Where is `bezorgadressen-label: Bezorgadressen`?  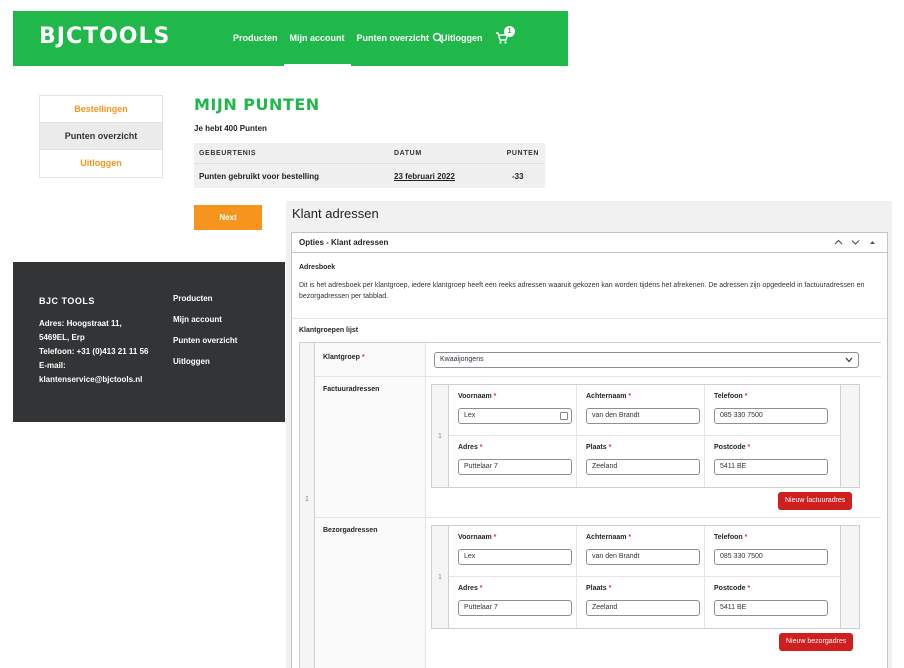
bezorgadressen-label: Bezorgadressen is located at coordinates (350, 530).